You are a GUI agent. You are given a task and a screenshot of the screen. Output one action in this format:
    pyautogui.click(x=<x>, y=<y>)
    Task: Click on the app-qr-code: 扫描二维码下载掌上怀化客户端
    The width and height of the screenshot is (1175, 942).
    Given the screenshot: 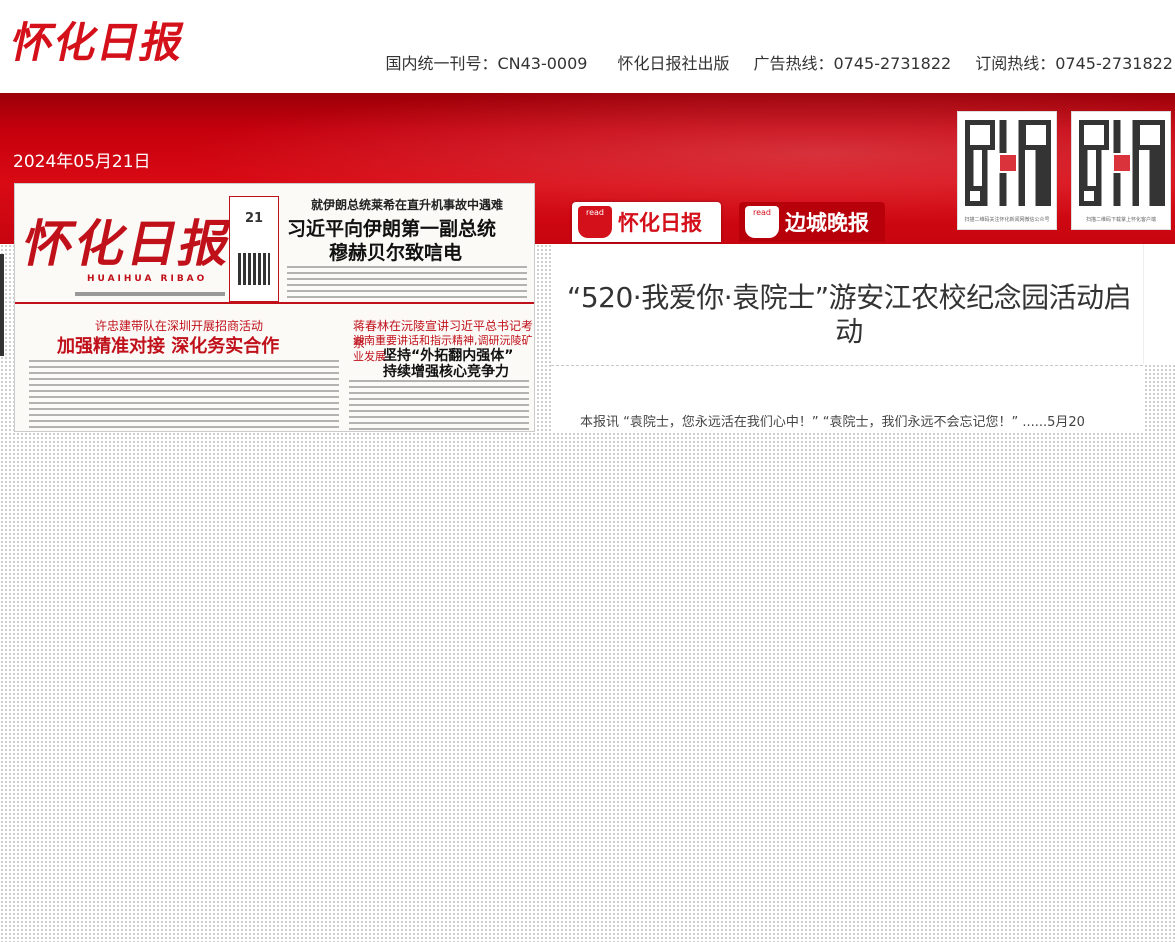 What is the action you would take?
    pyautogui.click(x=1121, y=170)
    